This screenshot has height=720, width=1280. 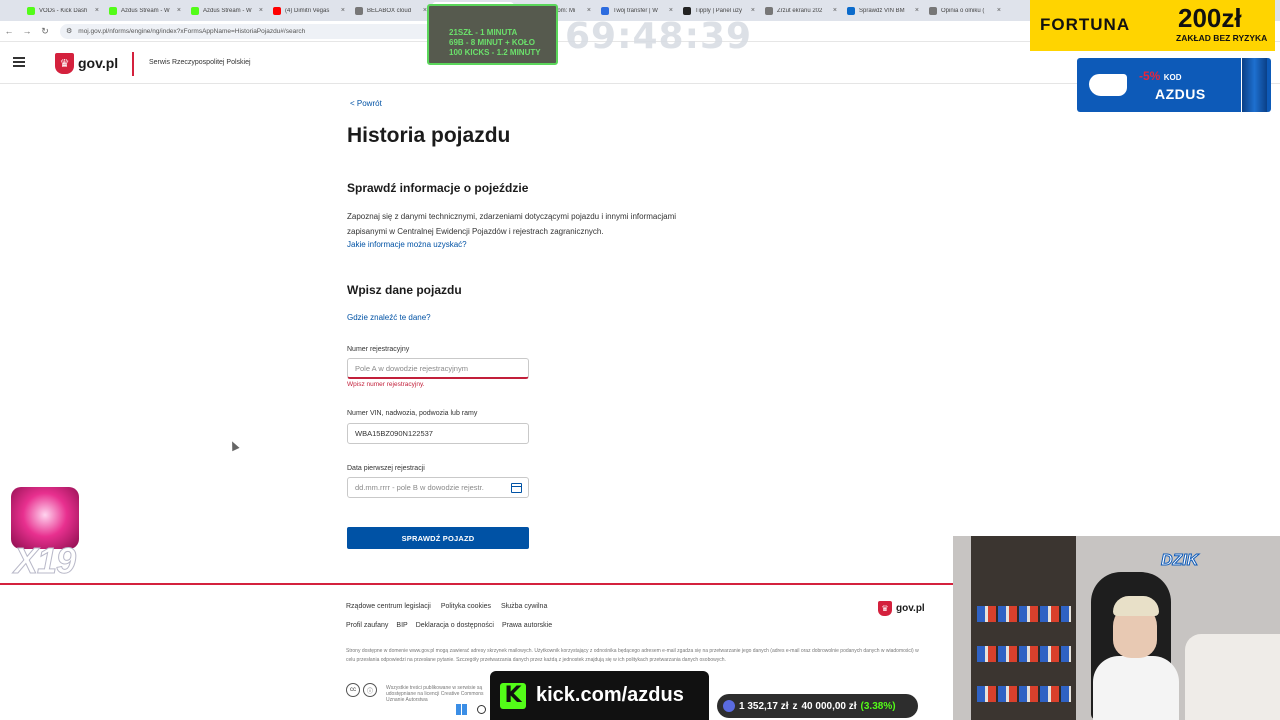 What do you see at coordinates (610, 695) in the screenshot?
I see `kick-channel-url: kick.com/azdus` at bounding box center [610, 695].